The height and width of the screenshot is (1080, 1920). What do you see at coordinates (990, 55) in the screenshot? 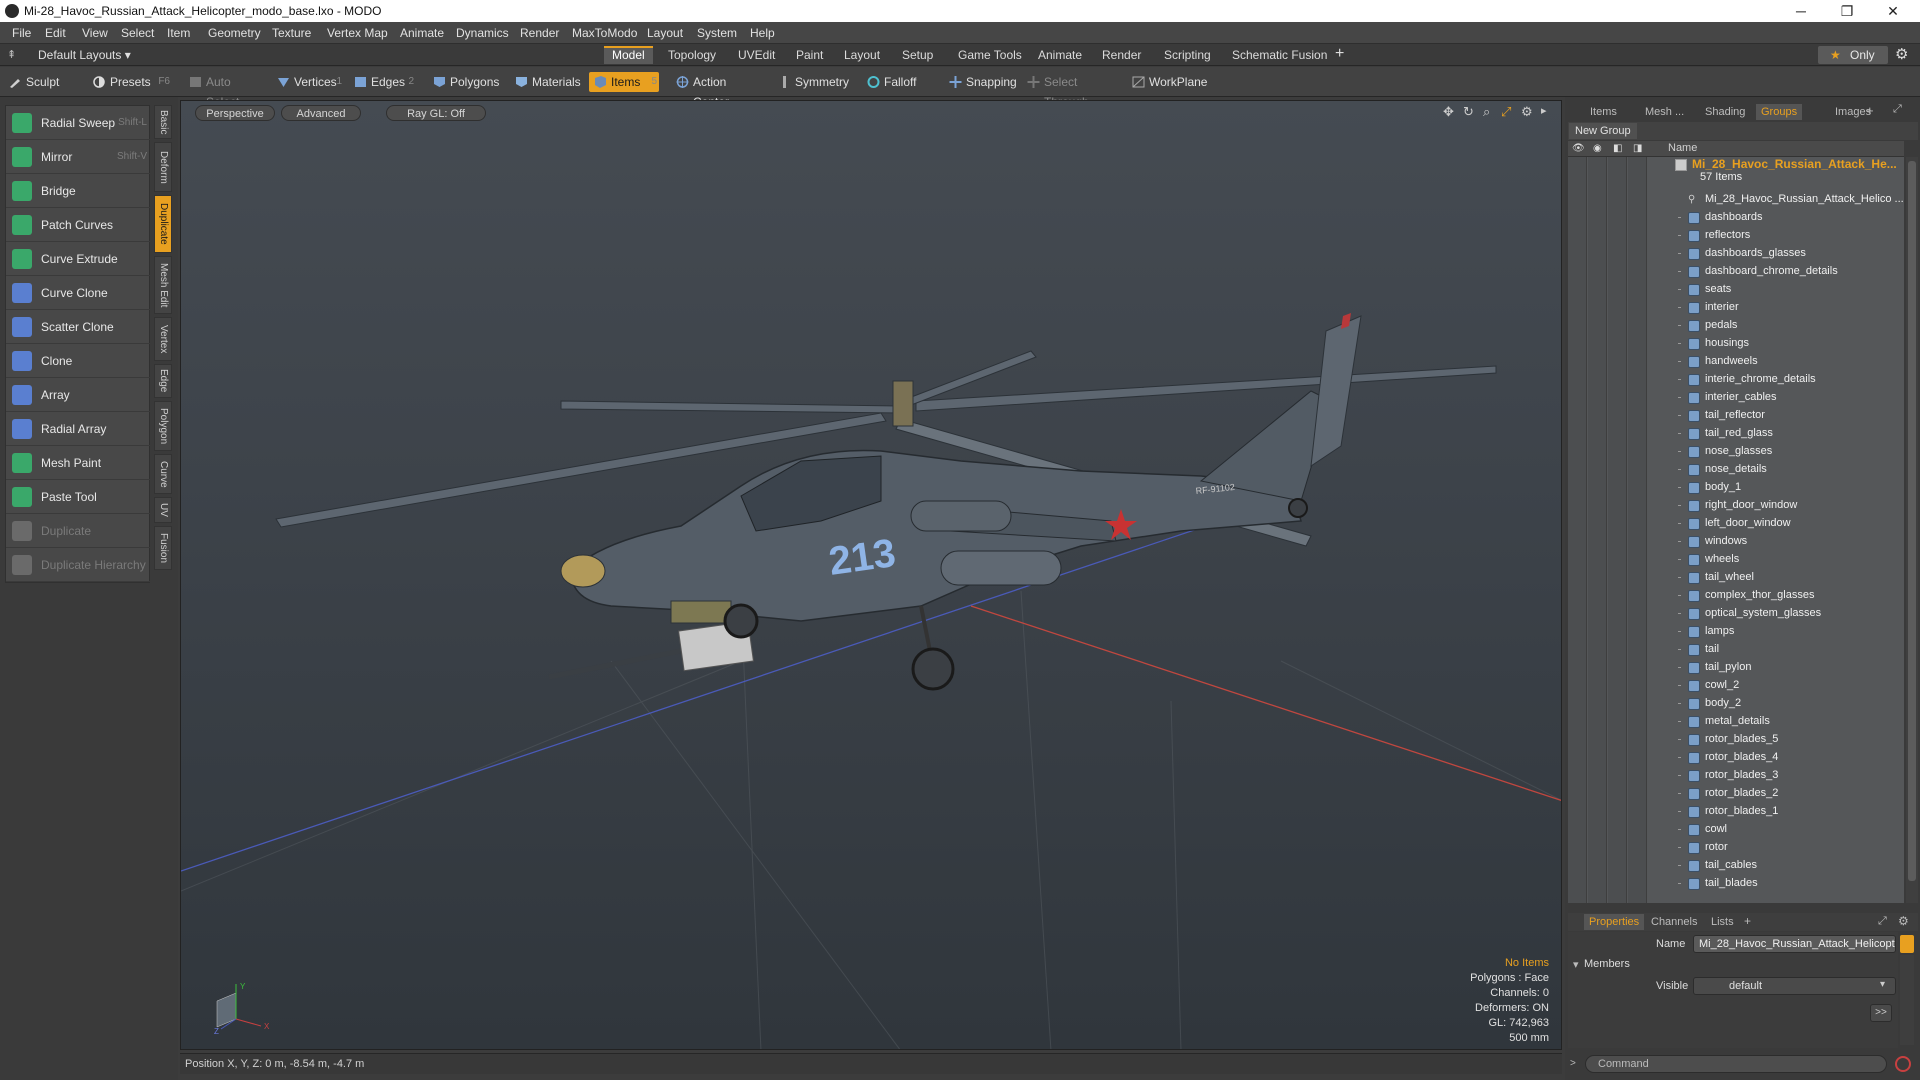
I see `tab-game-tools: Game Tools` at bounding box center [990, 55].